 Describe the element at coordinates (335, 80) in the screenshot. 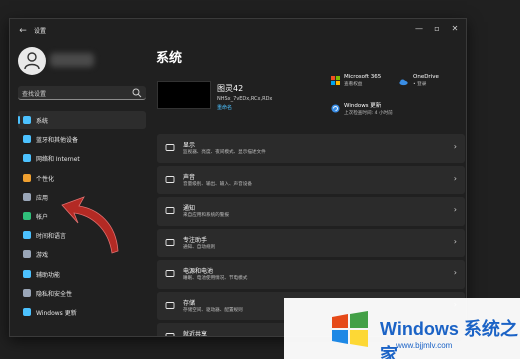

I see `microsoft-365-icon` at that location.